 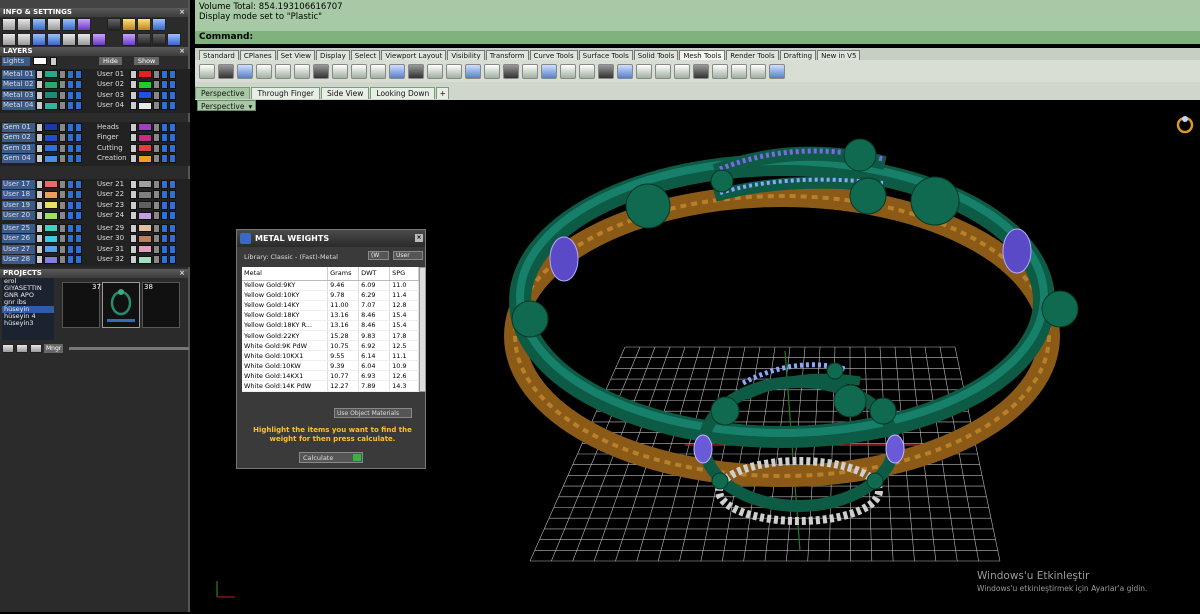 I want to click on add-project-button, so click(x=8, y=348).